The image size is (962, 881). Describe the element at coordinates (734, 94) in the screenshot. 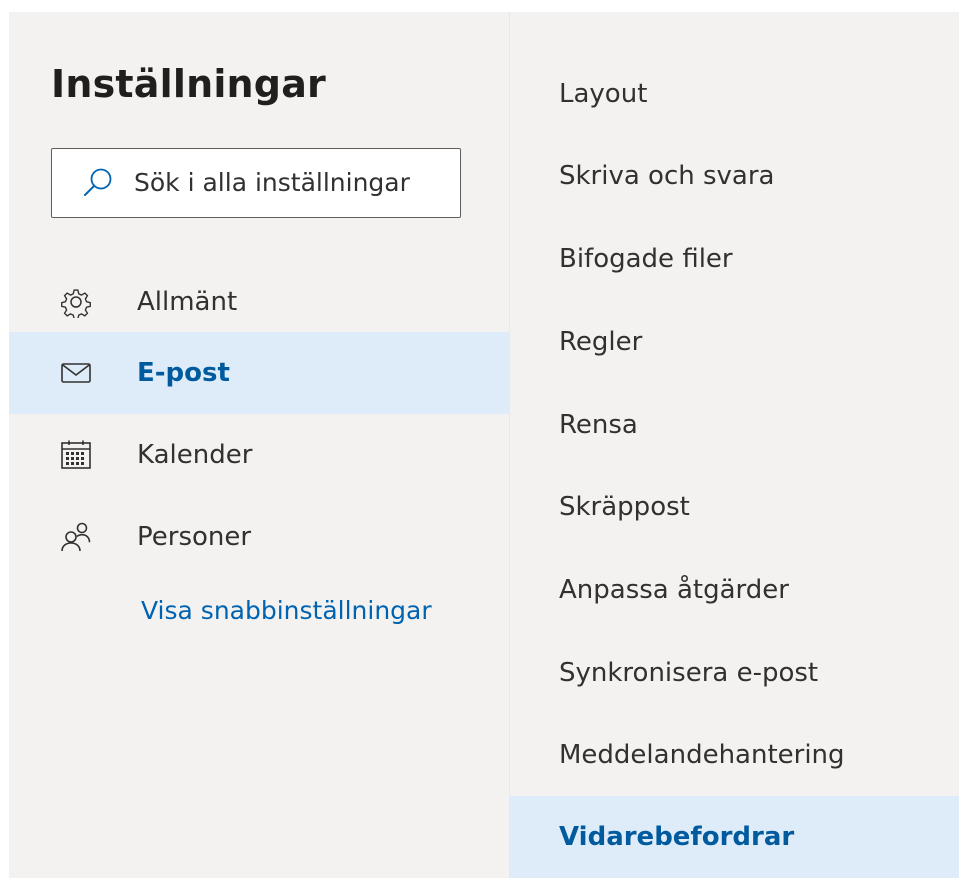

I see `subnav-item-layout: Layout` at that location.